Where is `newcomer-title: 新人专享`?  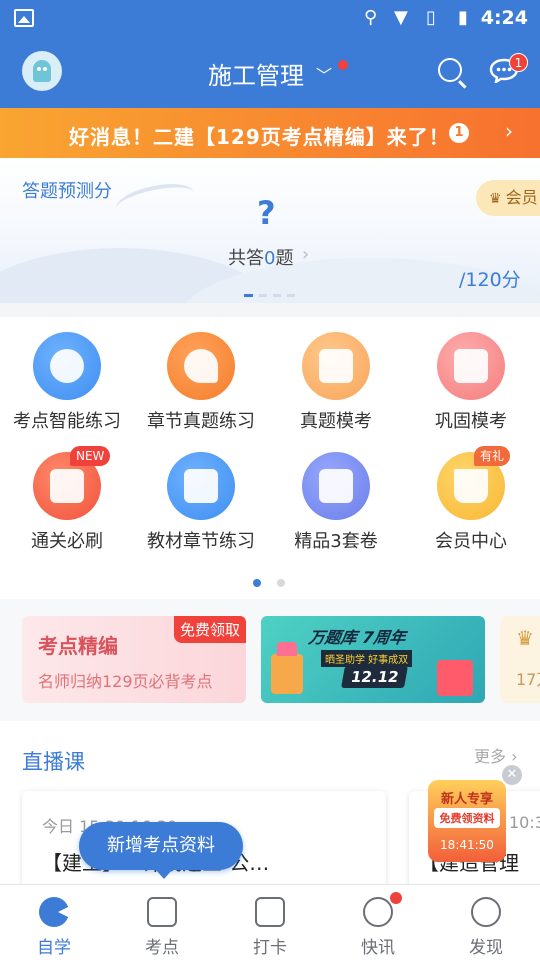 newcomer-title: 新人专享 is located at coordinates (466, 799).